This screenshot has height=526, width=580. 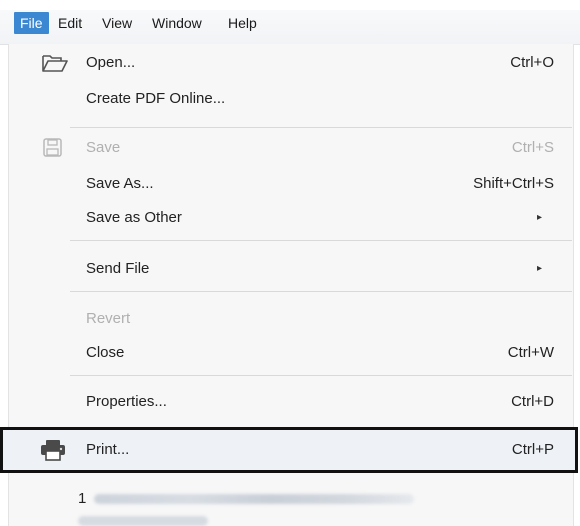 What do you see at coordinates (290, 353) in the screenshot?
I see `menu-item-close: Close Ctrl+W` at bounding box center [290, 353].